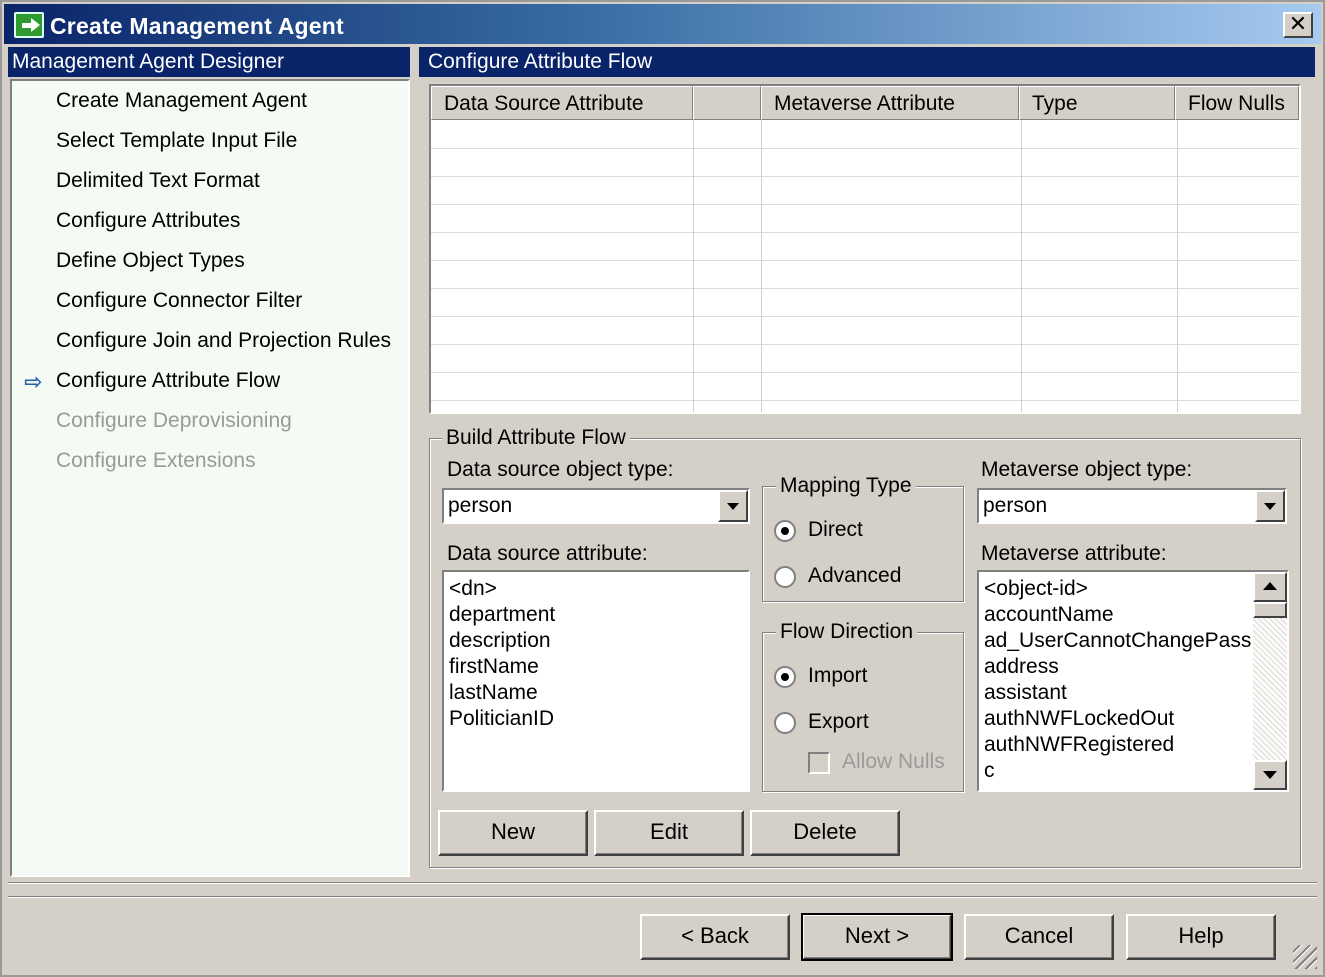  I want to click on list-item: department, so click(596, 615).